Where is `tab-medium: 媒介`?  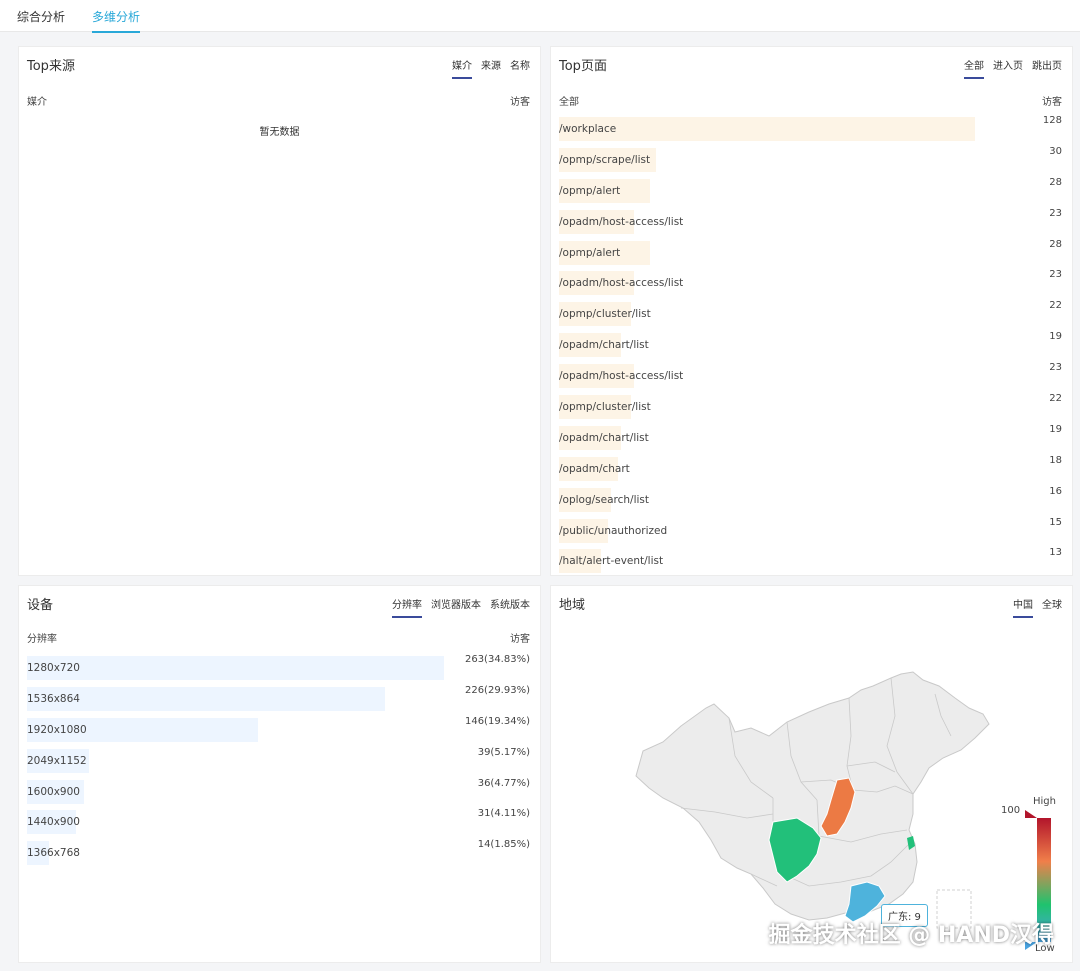 tab-medium: 媒介 is located at coordinates (462, 68).